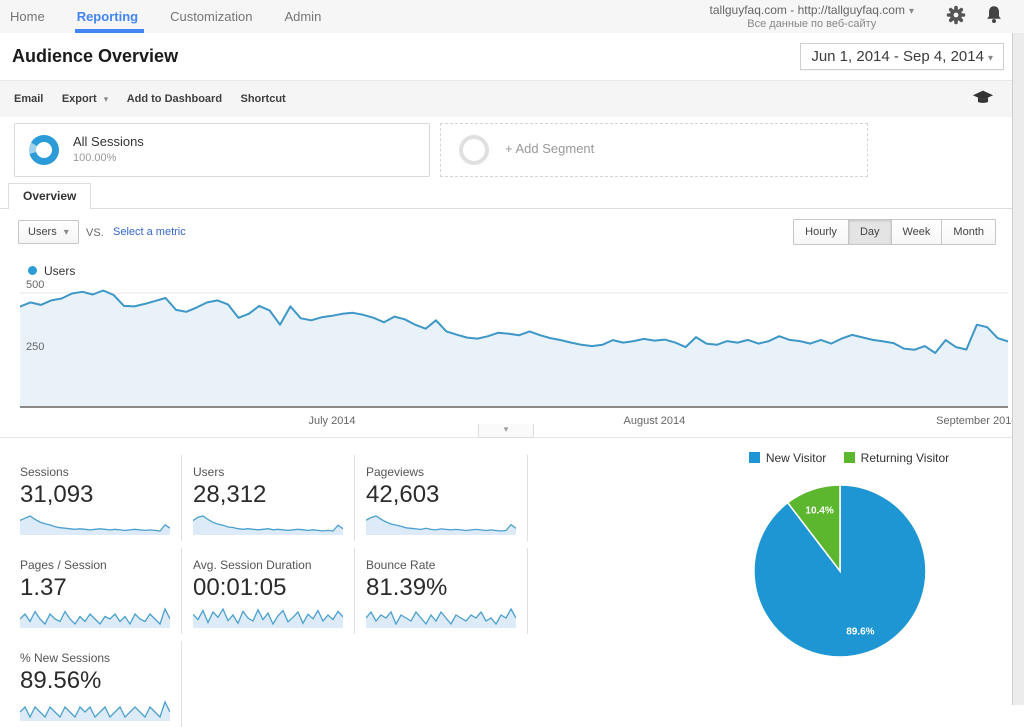 Image resolution: width=1024 pixels, height=727 pixels. What do you see at coordinates (50, 196) in the screenshot?
I see `tab-overview: Overview` at bounding box center [50, 196].